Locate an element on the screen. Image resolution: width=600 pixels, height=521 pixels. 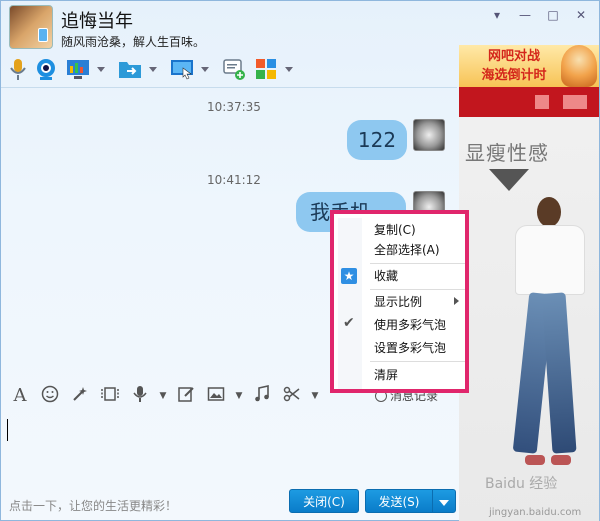
ad-banner: 网吧对战 海选倒计时 is located at coordinates (529, 66).